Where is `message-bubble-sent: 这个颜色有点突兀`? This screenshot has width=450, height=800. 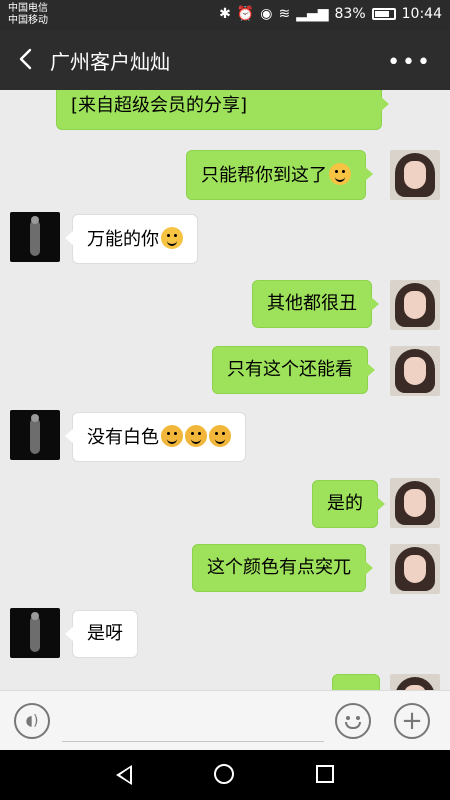
message-bubble-sent: 这个颜色有点突兀 is located at coordinates (282, 568).